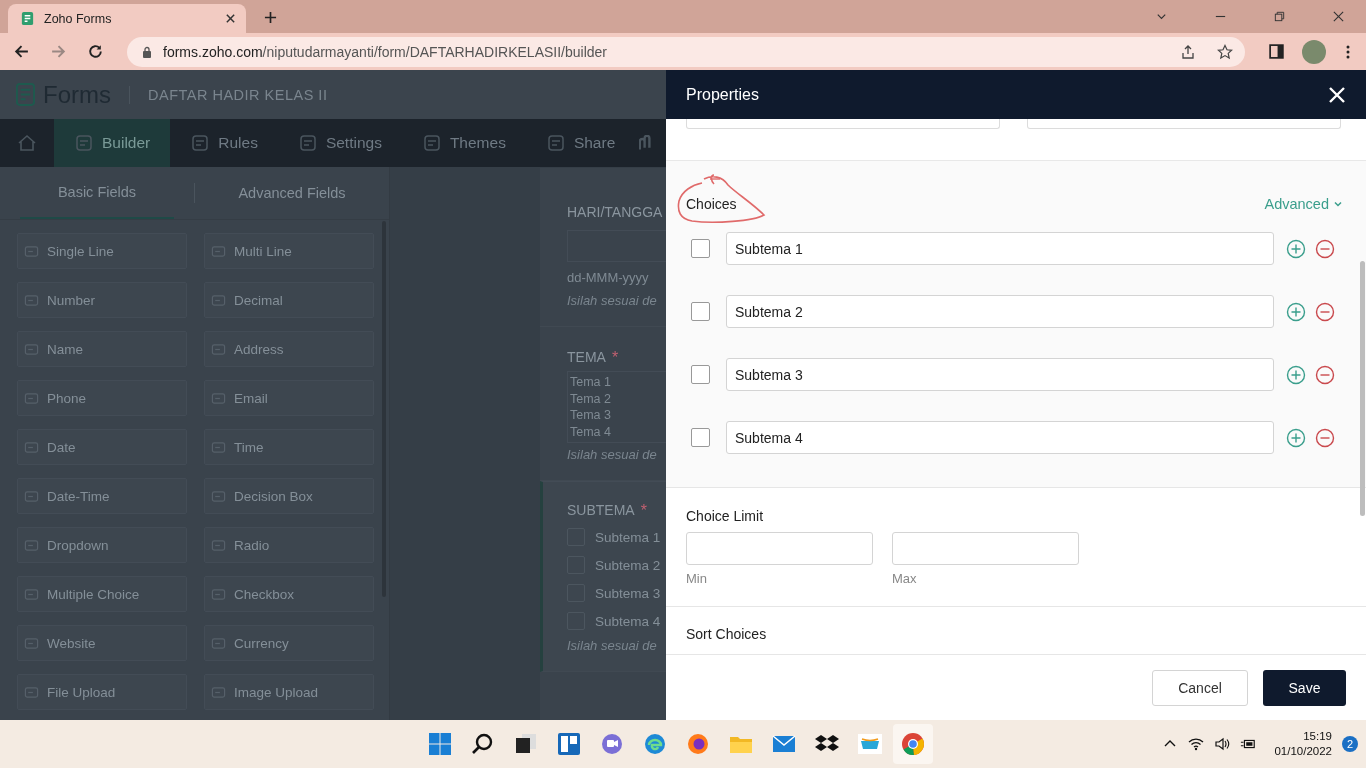 The image size is (1366, 768). Describe the element at coordinates (617, 382) in the screenshot. I see `list-option: Tema 1` at that location.